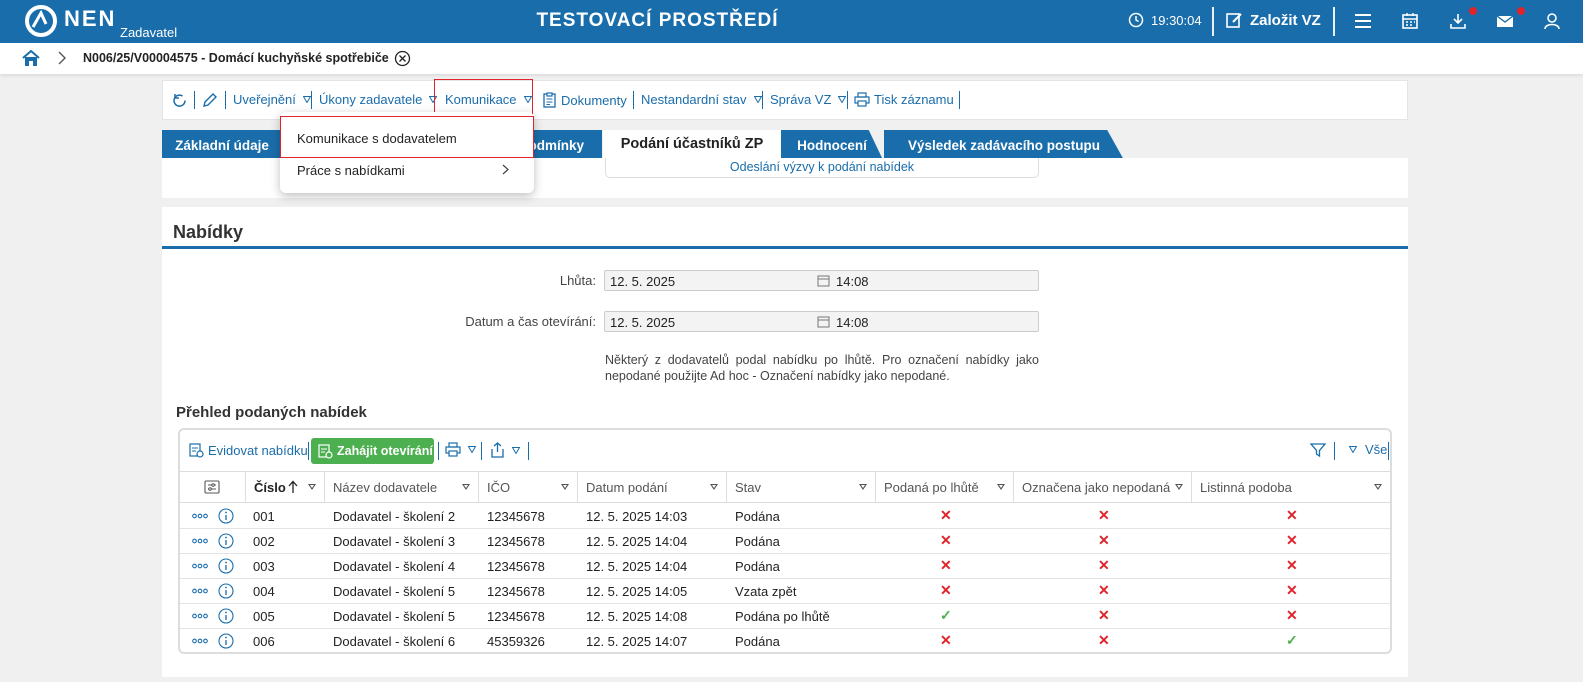 The width and height of the screenshot is (1583, 682). Describe the element at coordinates (577, 280) in the screenshot. I see `lhuta-label: Lhůta:` at that location.